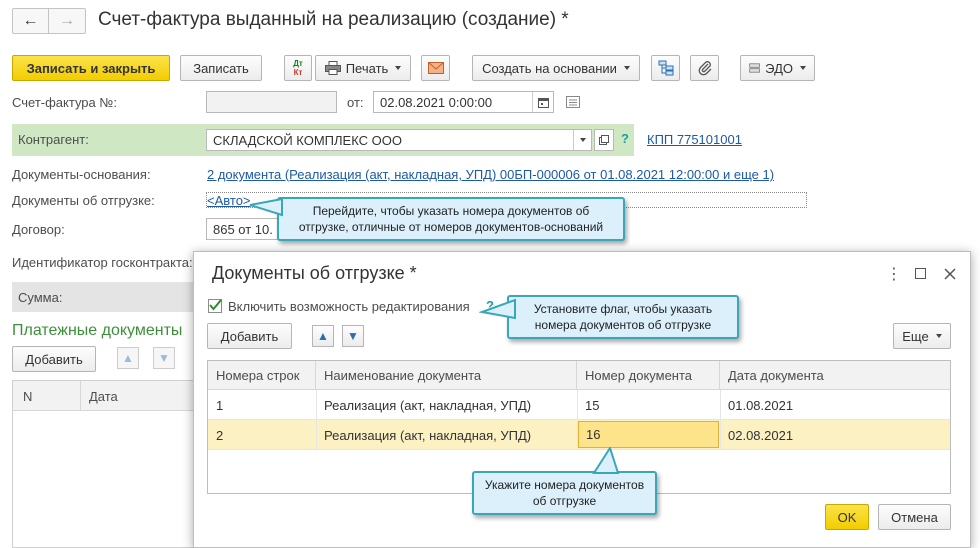 Image resolution: width=980 pixels, height=548 pixels. What do you see at coordinates (915, 336) in the screenshot?
I see `more-label: Еще` at bounding box center [915, 336].